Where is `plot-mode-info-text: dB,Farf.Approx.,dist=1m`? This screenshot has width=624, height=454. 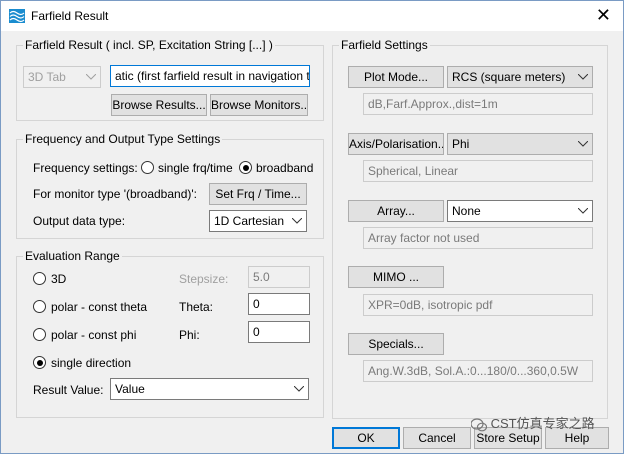
plot-mode-info-text: dB,Farf.Approx.,dist=1m is located at coordinates (433, 104).